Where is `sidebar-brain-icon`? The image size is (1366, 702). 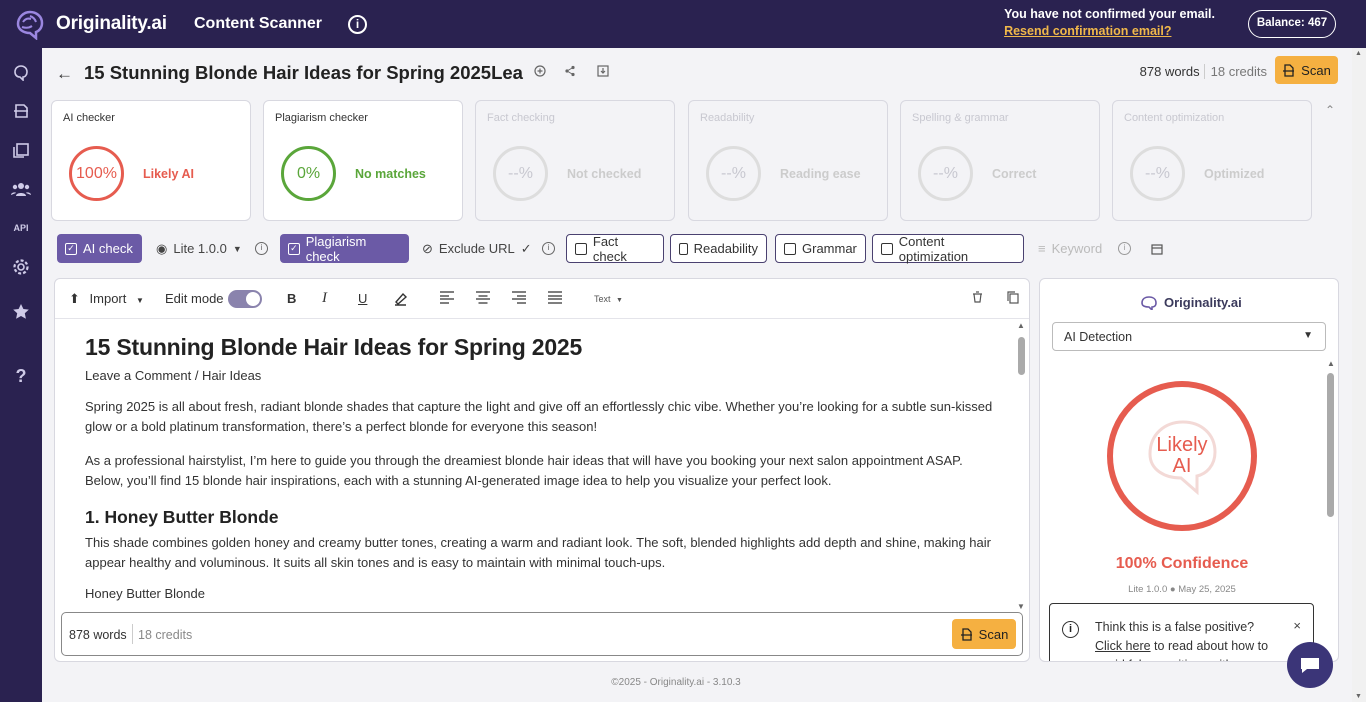 sidebar-brain-icon is located at coordinates (21, 72).